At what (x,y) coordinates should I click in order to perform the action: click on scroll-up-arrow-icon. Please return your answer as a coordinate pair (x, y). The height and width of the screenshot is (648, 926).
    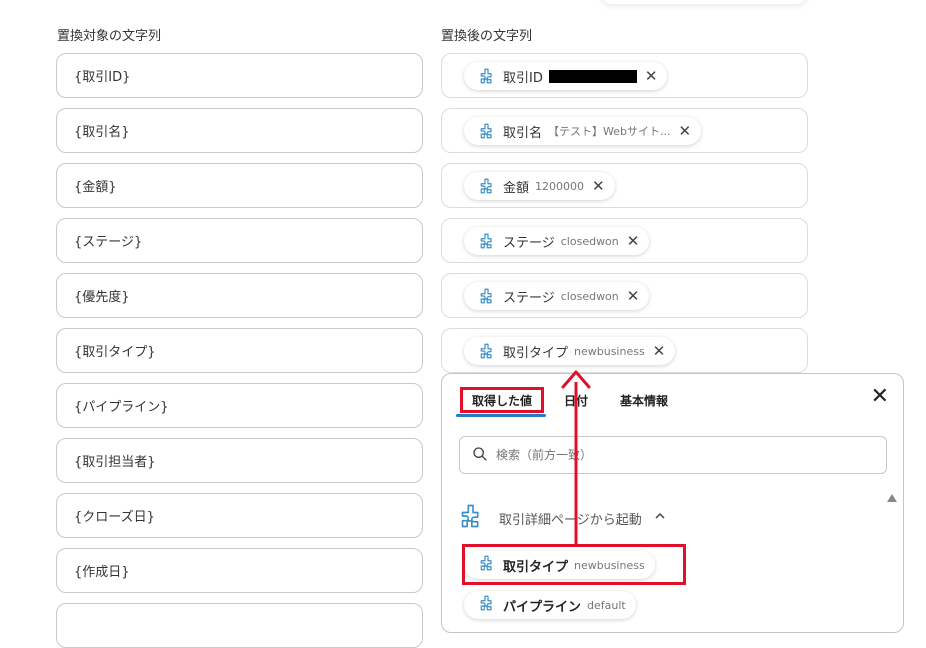
    Looking at the image, I should click on (892, 498).